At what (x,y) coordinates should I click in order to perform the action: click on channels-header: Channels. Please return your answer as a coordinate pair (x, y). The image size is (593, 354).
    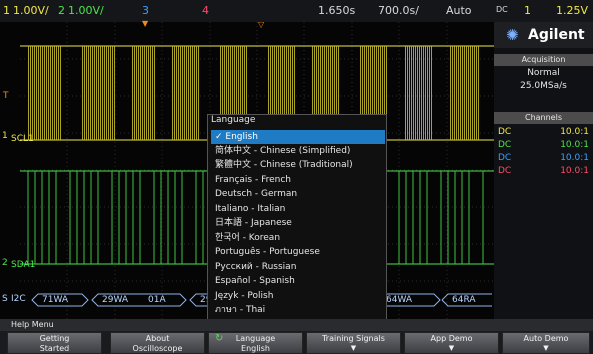
    Looking at the image, I should click on (543, 118).